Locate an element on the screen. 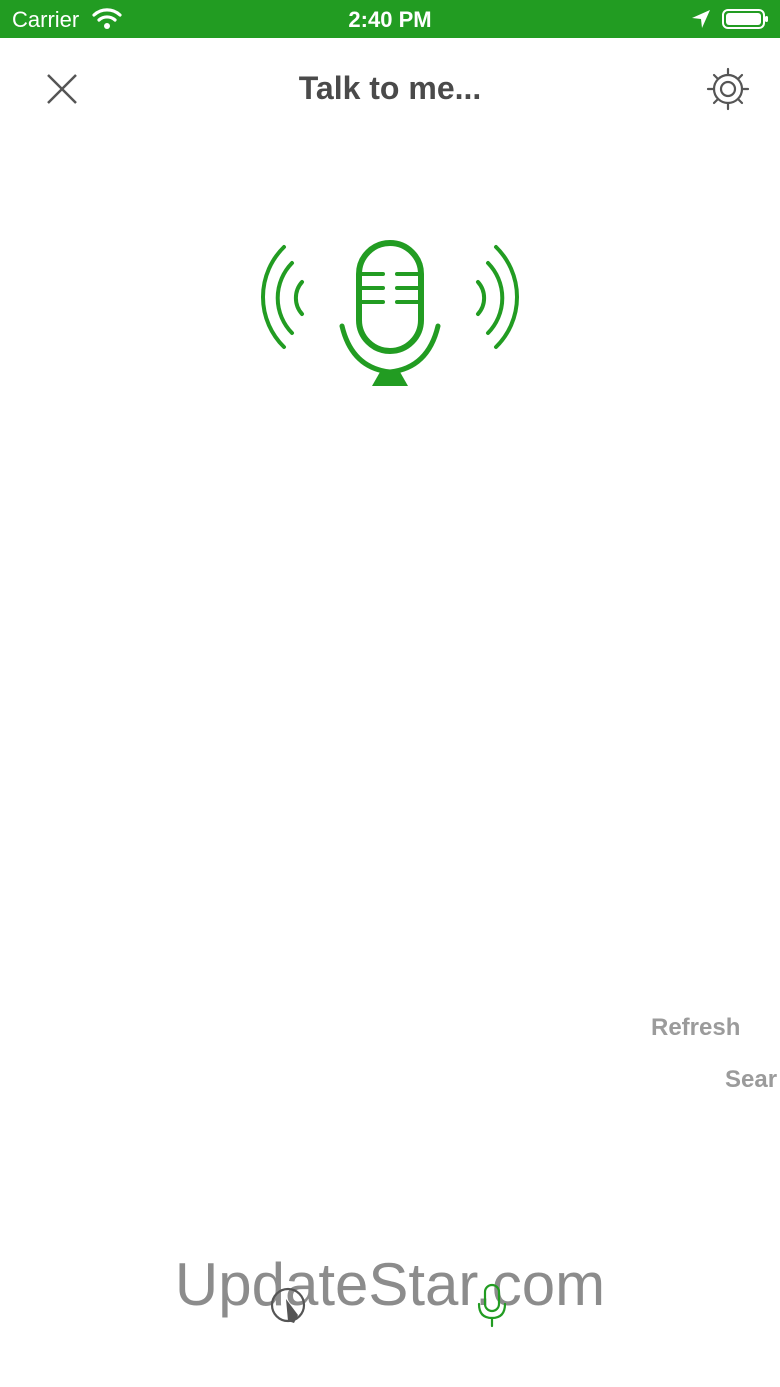 This screenshot has width=780, height=1387. tab-touch is located at coordinates (290, 1307).